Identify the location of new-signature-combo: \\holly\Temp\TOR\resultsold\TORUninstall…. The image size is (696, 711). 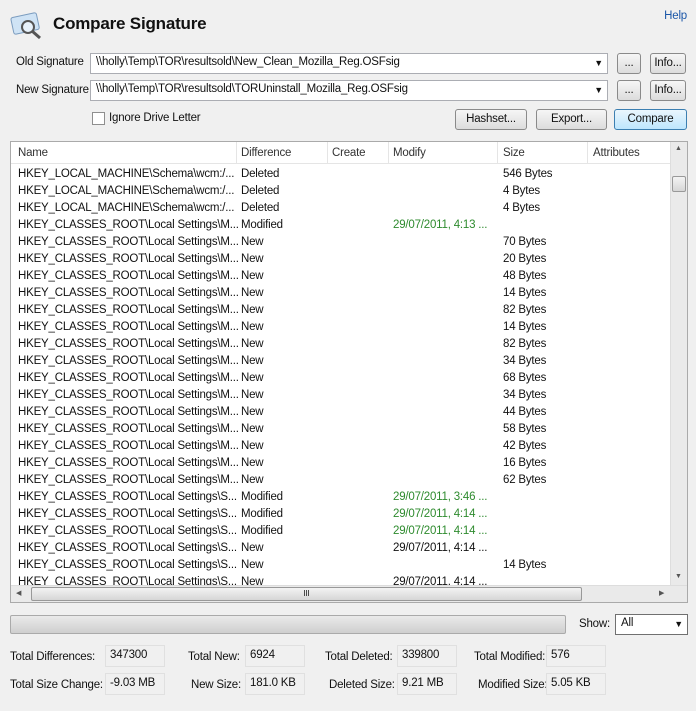
(349, 90).